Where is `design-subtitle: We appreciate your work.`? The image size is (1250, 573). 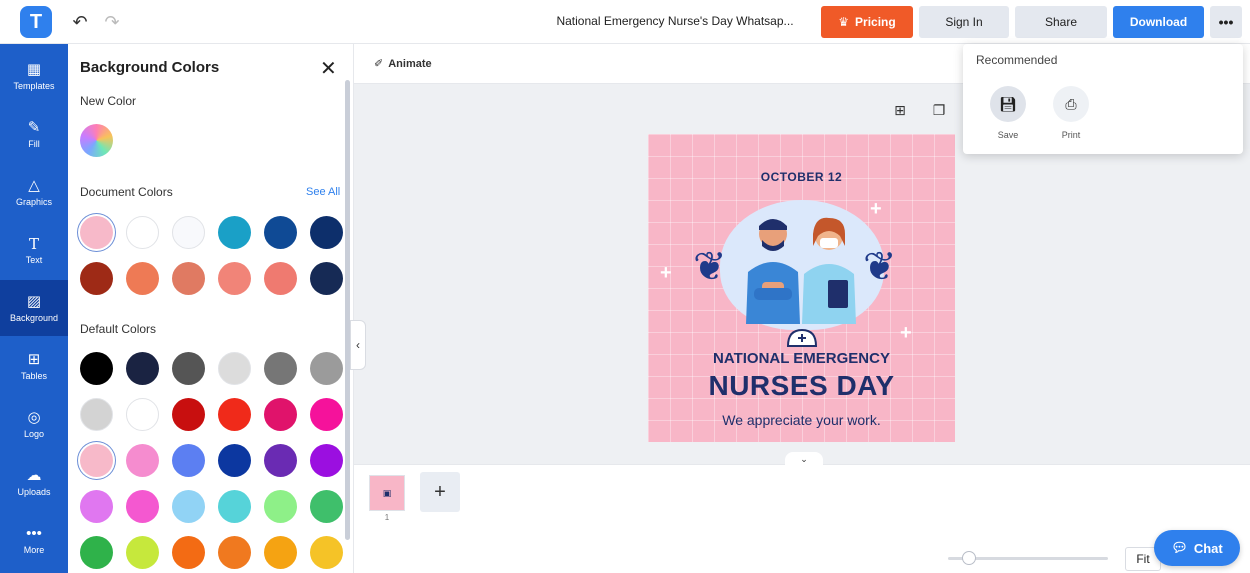
design-subtitle: We appreciate your work. is located at coordinates (801, 420).